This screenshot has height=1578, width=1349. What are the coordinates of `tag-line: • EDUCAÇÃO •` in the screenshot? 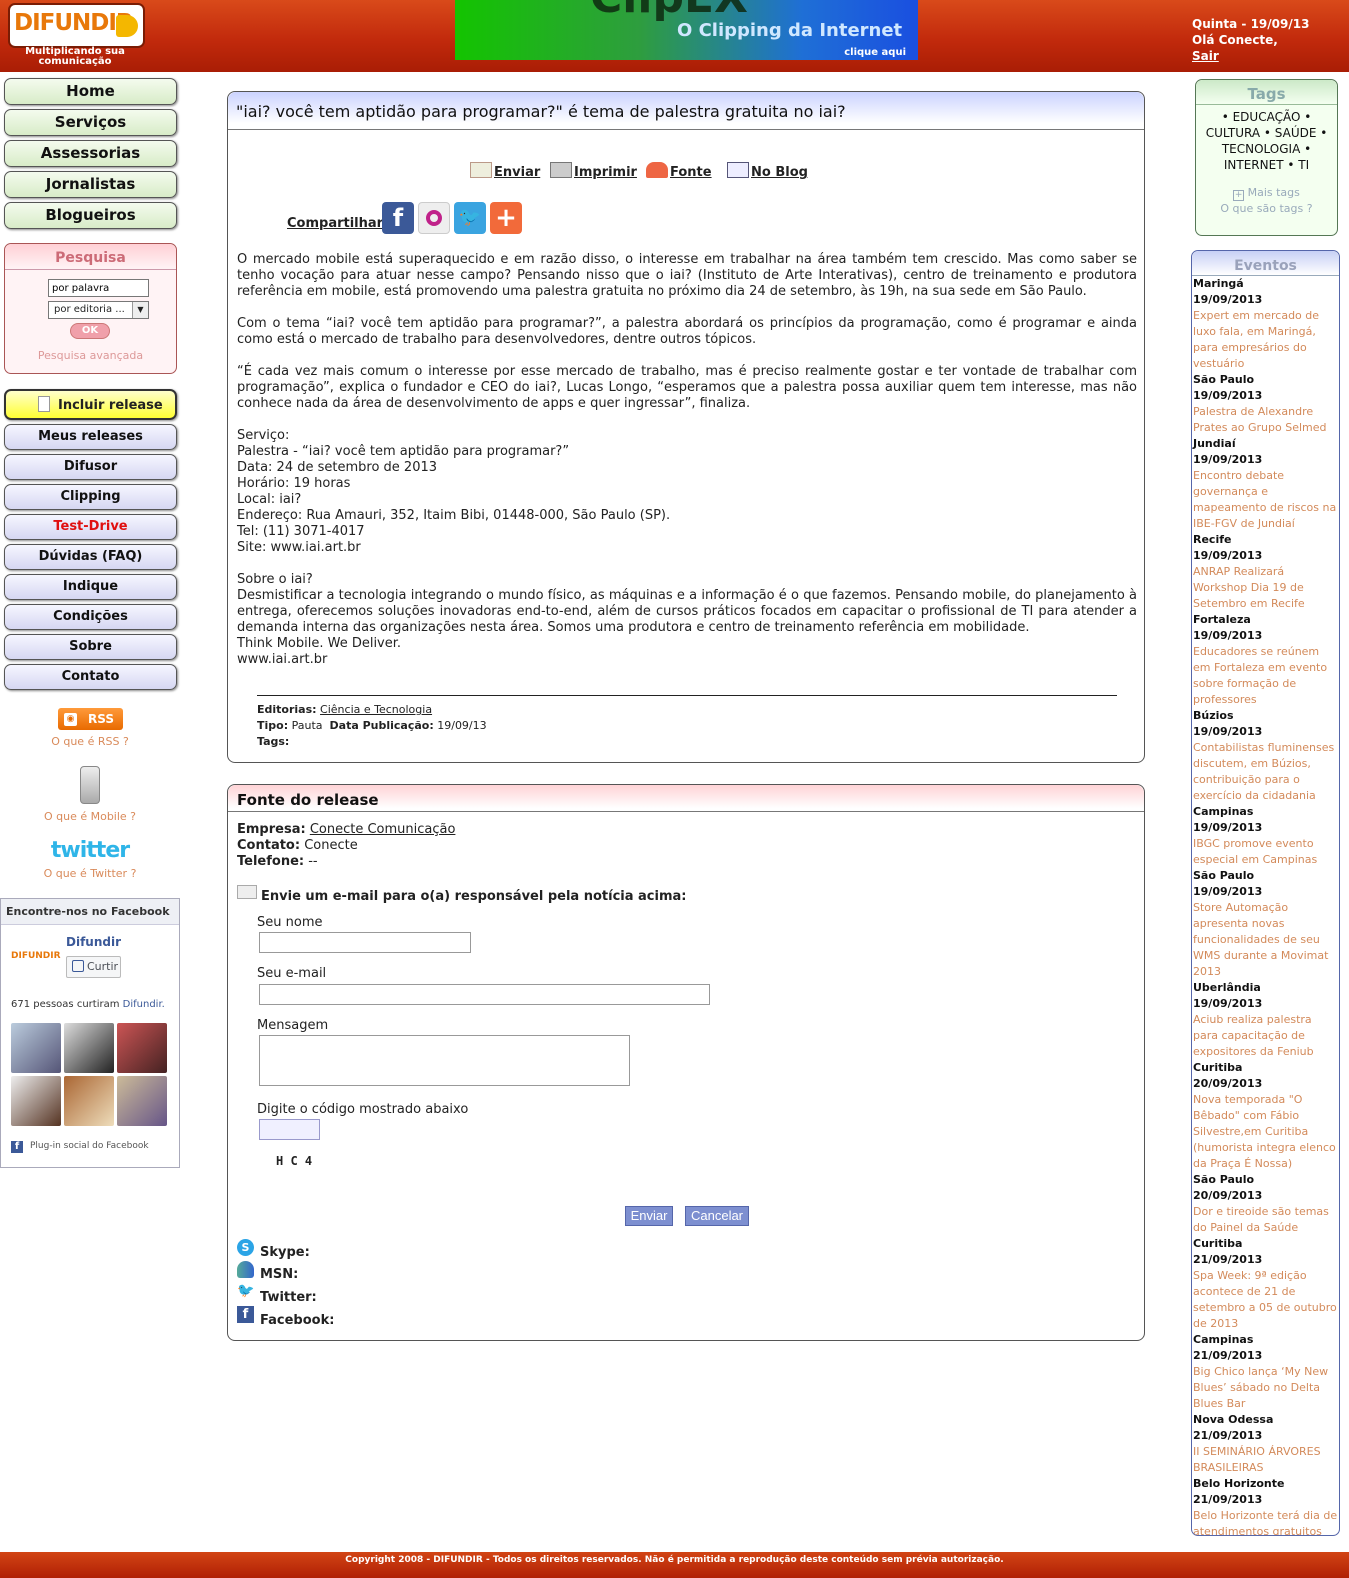 It's located at (1266, 117).